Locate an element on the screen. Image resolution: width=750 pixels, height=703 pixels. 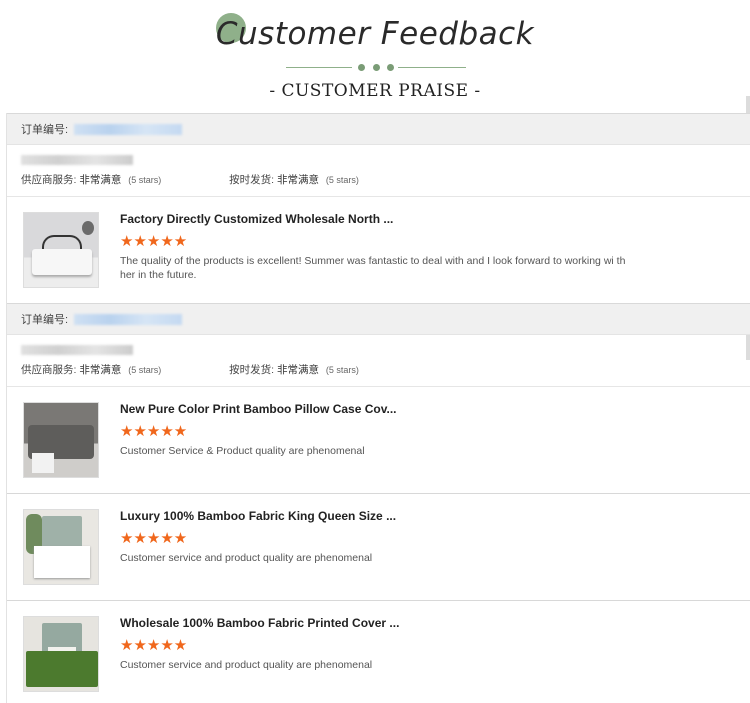
divider-dots-icon is located at coordinates (376, 68).